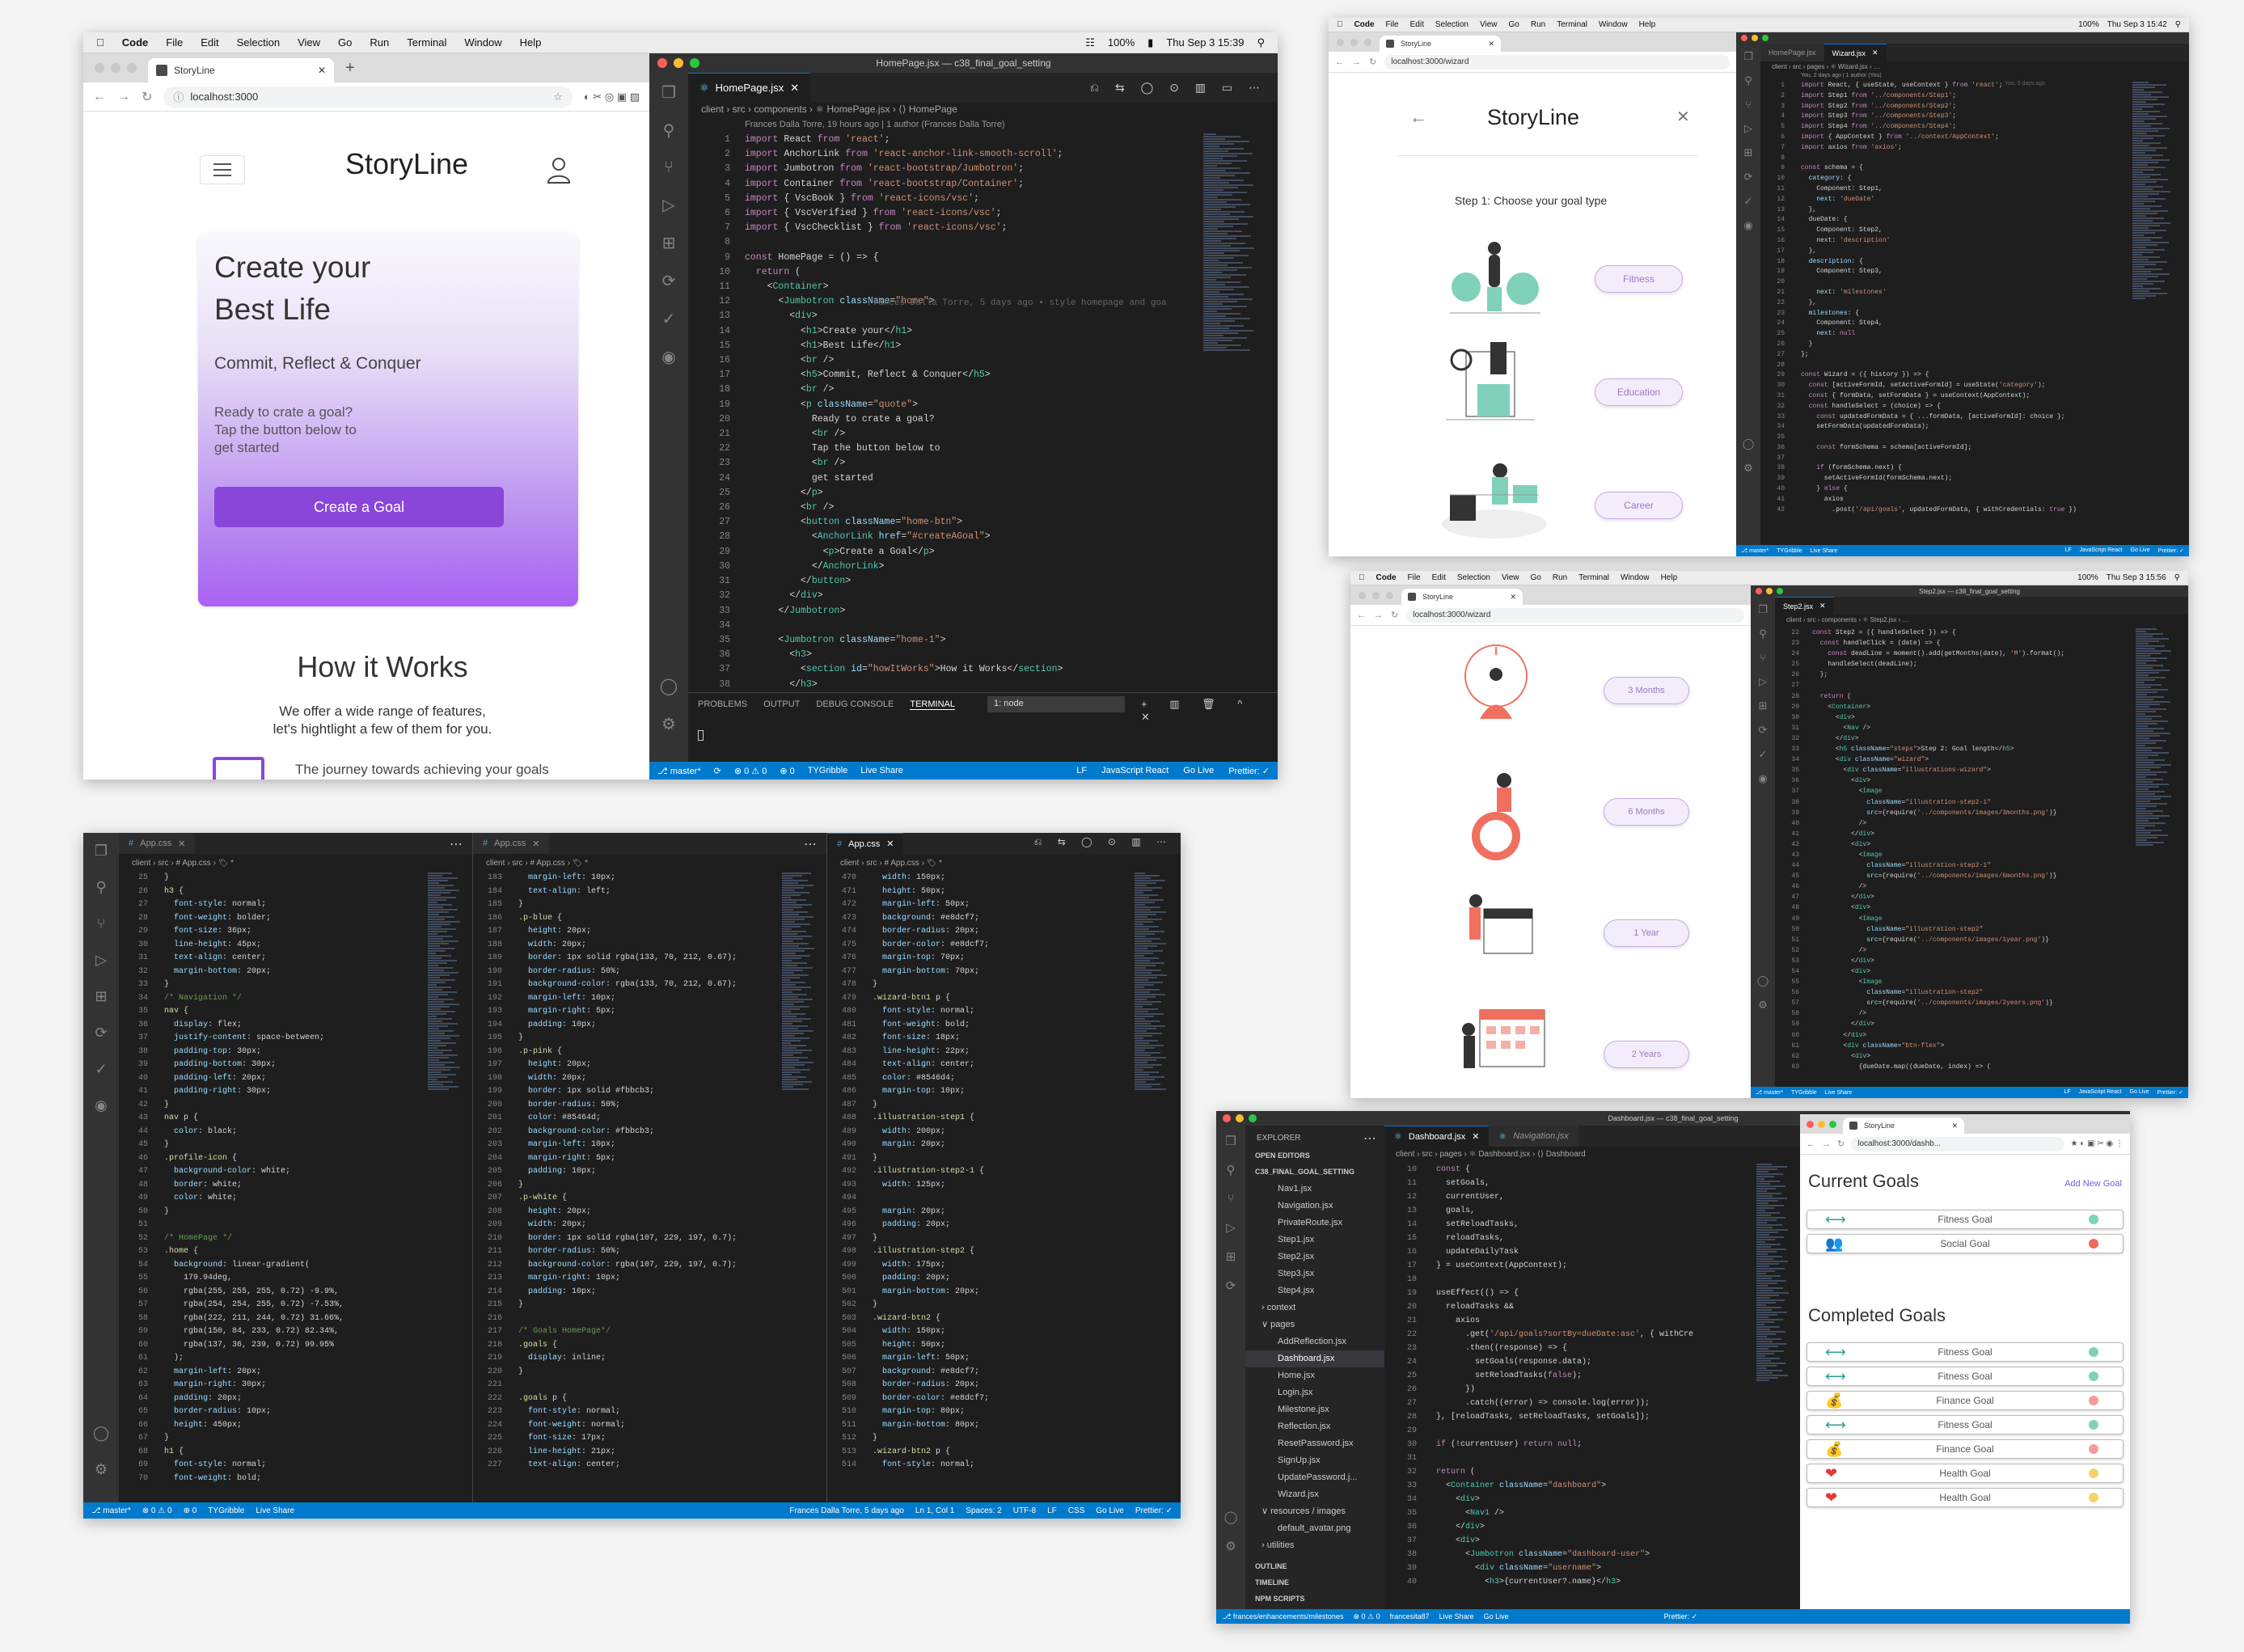  I want to click on tree-item: Reflection.jsx, so click(1314, 1426).